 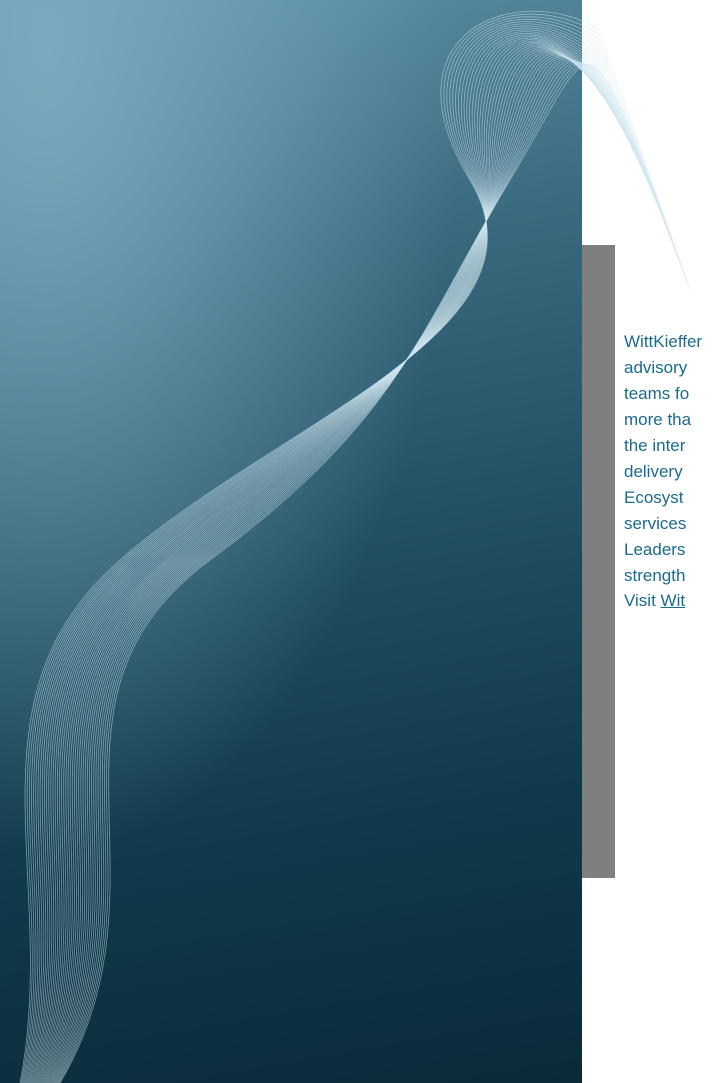 What do you see at coordinates (673, 600) in the screenshot?
I see `visit-website-link: Wit` at bounding box center [673, 600].